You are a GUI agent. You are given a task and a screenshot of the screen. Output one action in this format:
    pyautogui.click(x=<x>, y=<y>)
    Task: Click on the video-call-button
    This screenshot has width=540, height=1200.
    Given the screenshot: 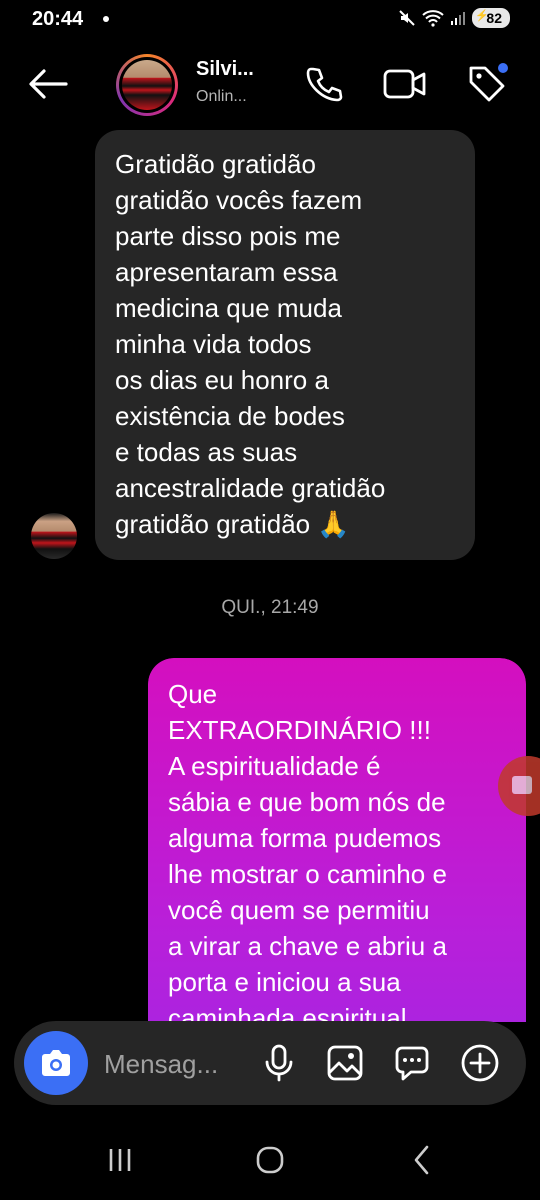 What is the action you would take?
    pyautogui.click(x=405, y=84)
    